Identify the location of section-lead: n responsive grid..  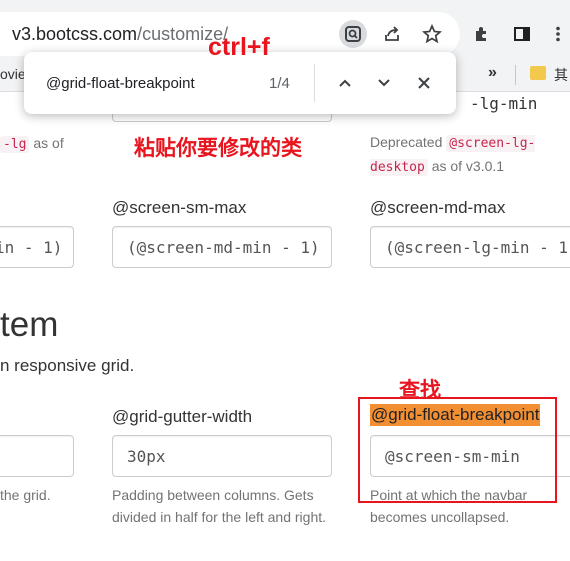
(67, 365).